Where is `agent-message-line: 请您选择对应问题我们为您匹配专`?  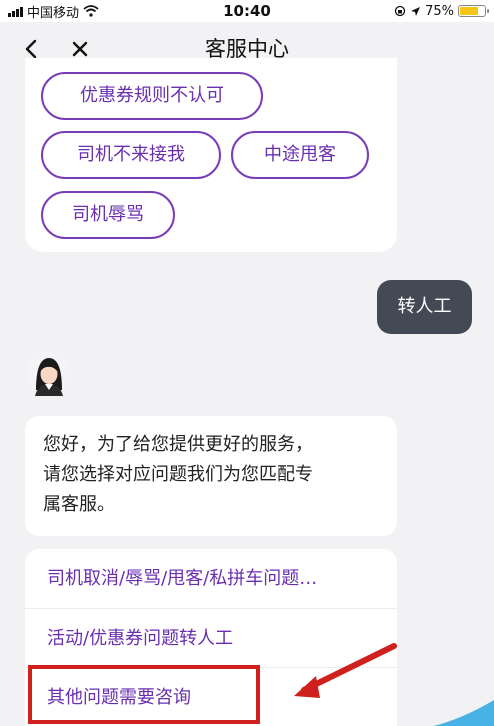
agent-message-line: 请您选择对应问题我们为您匹配专 is located at coordinates (178, 474).